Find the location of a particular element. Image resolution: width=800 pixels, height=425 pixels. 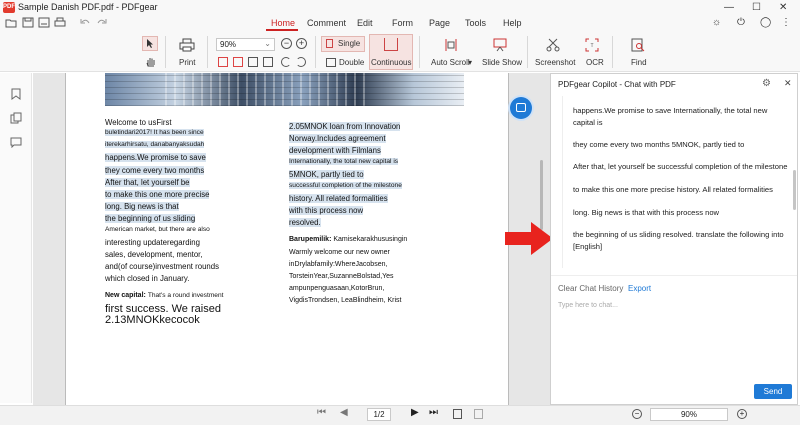

export-button: Export is located at coordinates (639, 288).